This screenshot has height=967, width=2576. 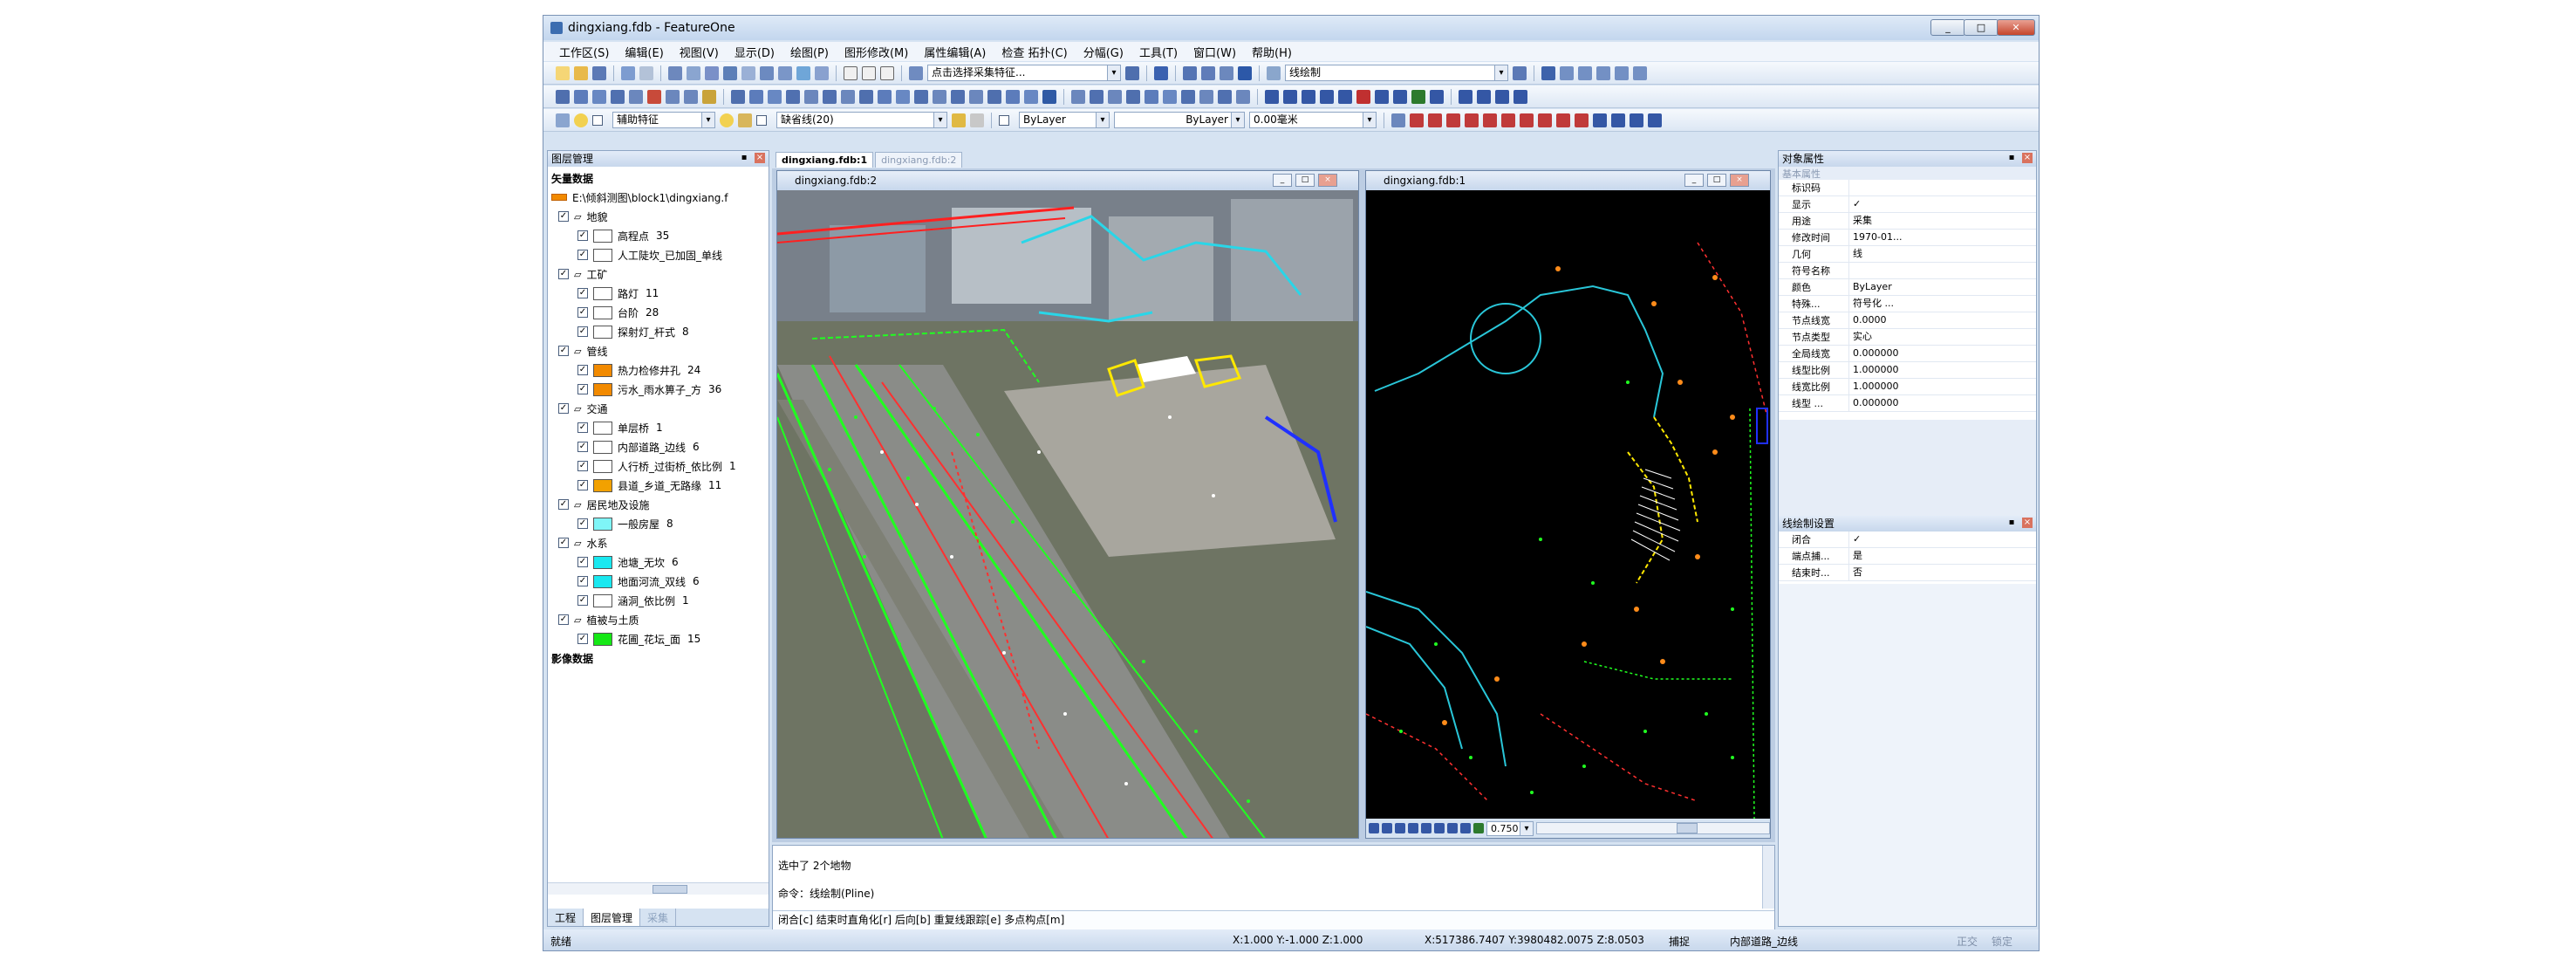 I want to click on pan-icon, so click(x=1374, y=828).